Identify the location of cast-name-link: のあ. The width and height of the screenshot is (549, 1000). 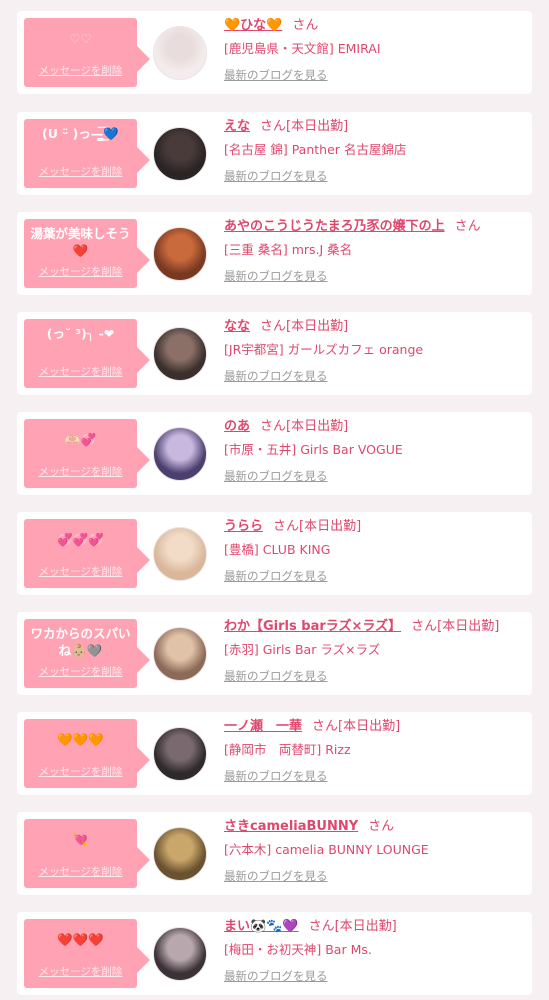
(237, 426).